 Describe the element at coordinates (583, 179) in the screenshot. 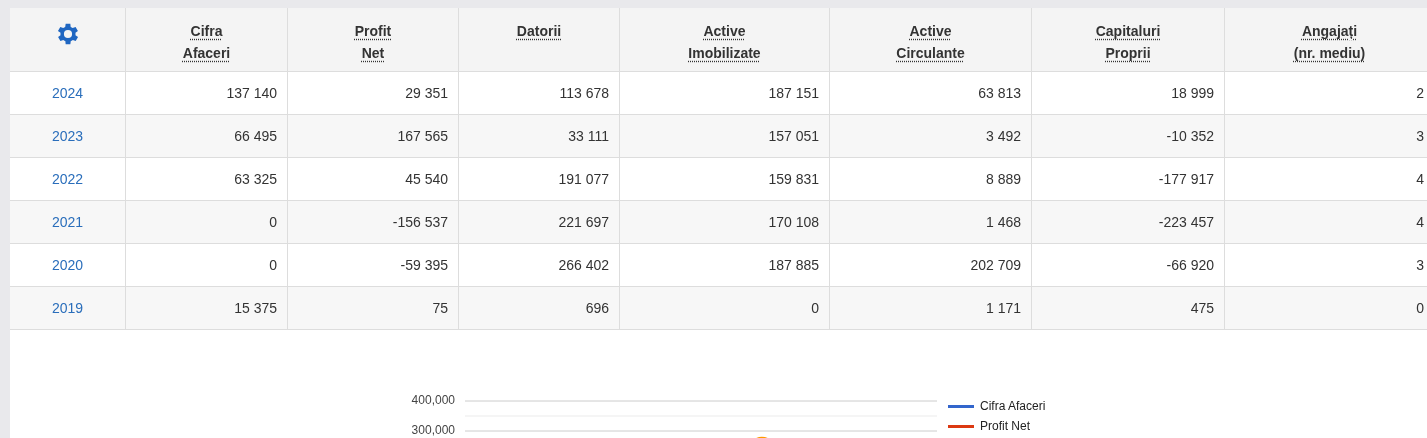

I see `table-cell: 191 077` at that location.